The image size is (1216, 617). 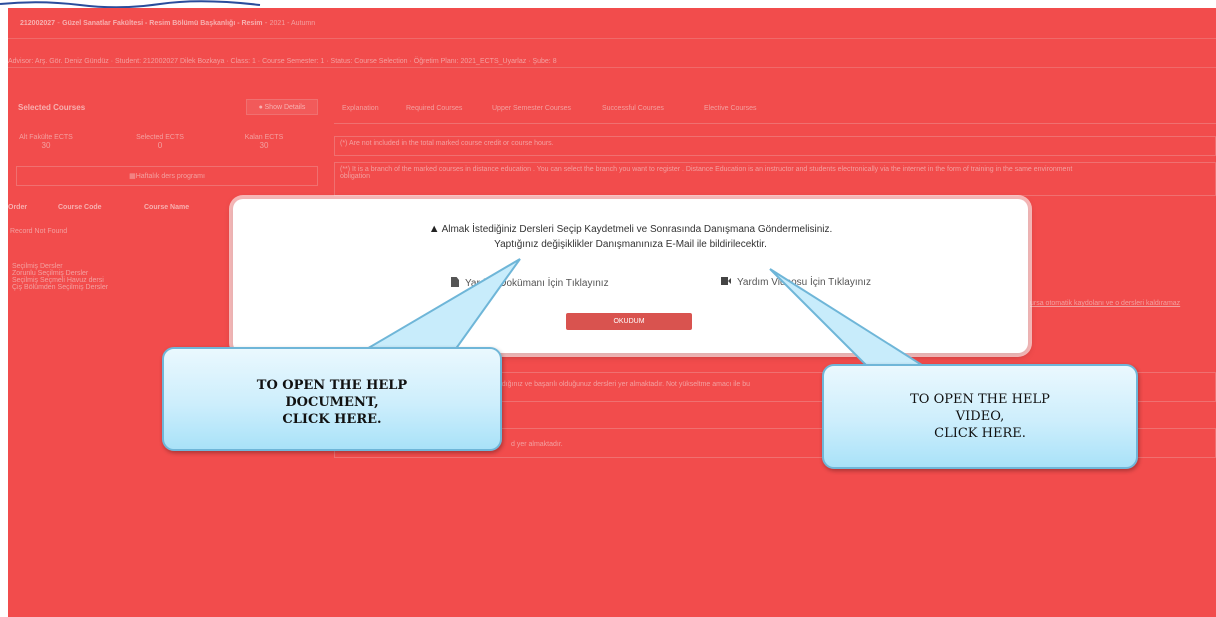 What do you see at coordinates (530, 283) in the screenshot?
I see `help-document-link: Yardım Dokümanı İçin Tıklayınız` at bounding box center [530, 283].